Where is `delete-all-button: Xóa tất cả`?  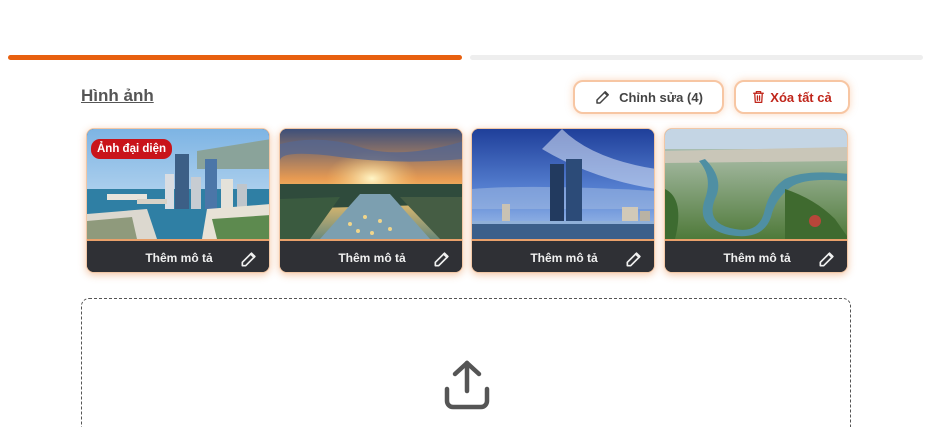 delete-all-button: Xóa tất cả is located at coordinates (792, 97).